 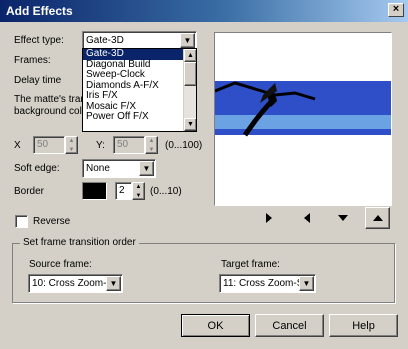 I want to click on x-input: 50, so click(x=49, y=145).